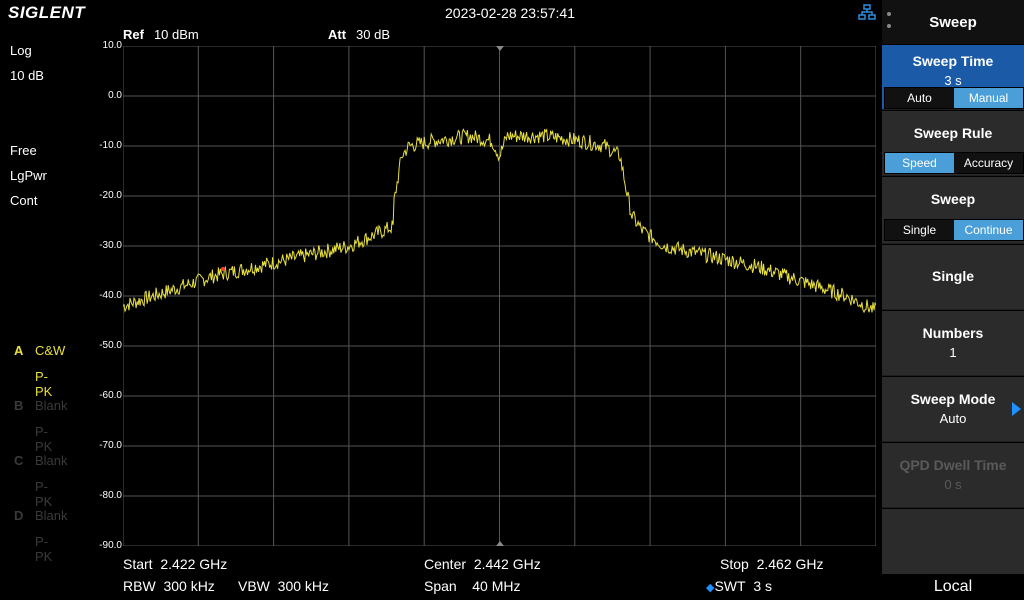 Image resolution: width=1024 pixels, height=600 pixels. What do you see at coordinates (500, 48) in the screenshot?
I see `top-center-marker` at bounding box center [500, 48].